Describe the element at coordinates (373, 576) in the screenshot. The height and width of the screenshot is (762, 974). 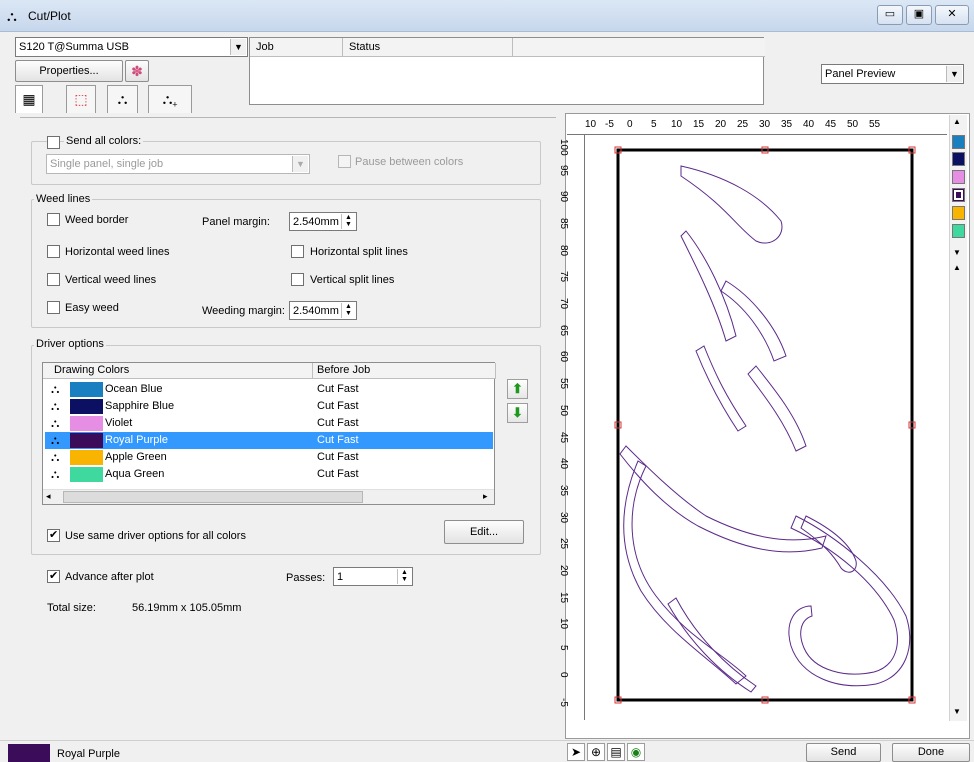
I see `passes-input: 1 ▲ ▼` at that location.